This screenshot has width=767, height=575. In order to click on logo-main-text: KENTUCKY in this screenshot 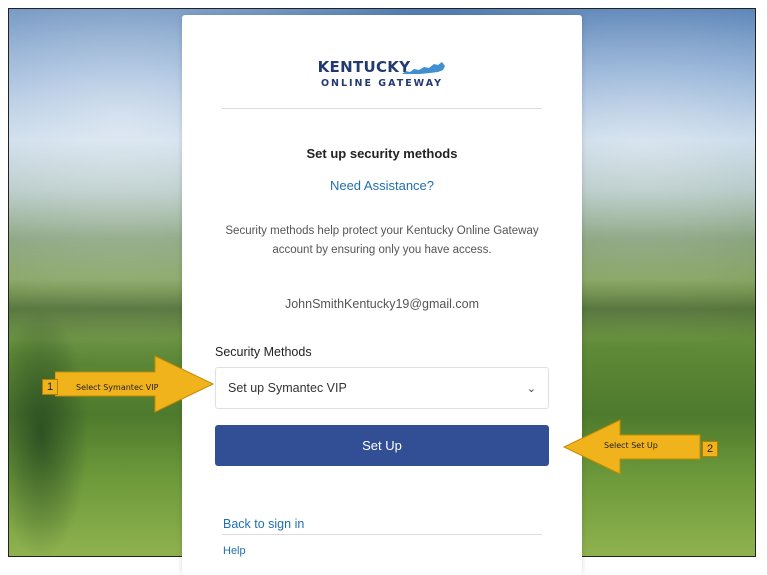, I will do `click(364, 67)`.